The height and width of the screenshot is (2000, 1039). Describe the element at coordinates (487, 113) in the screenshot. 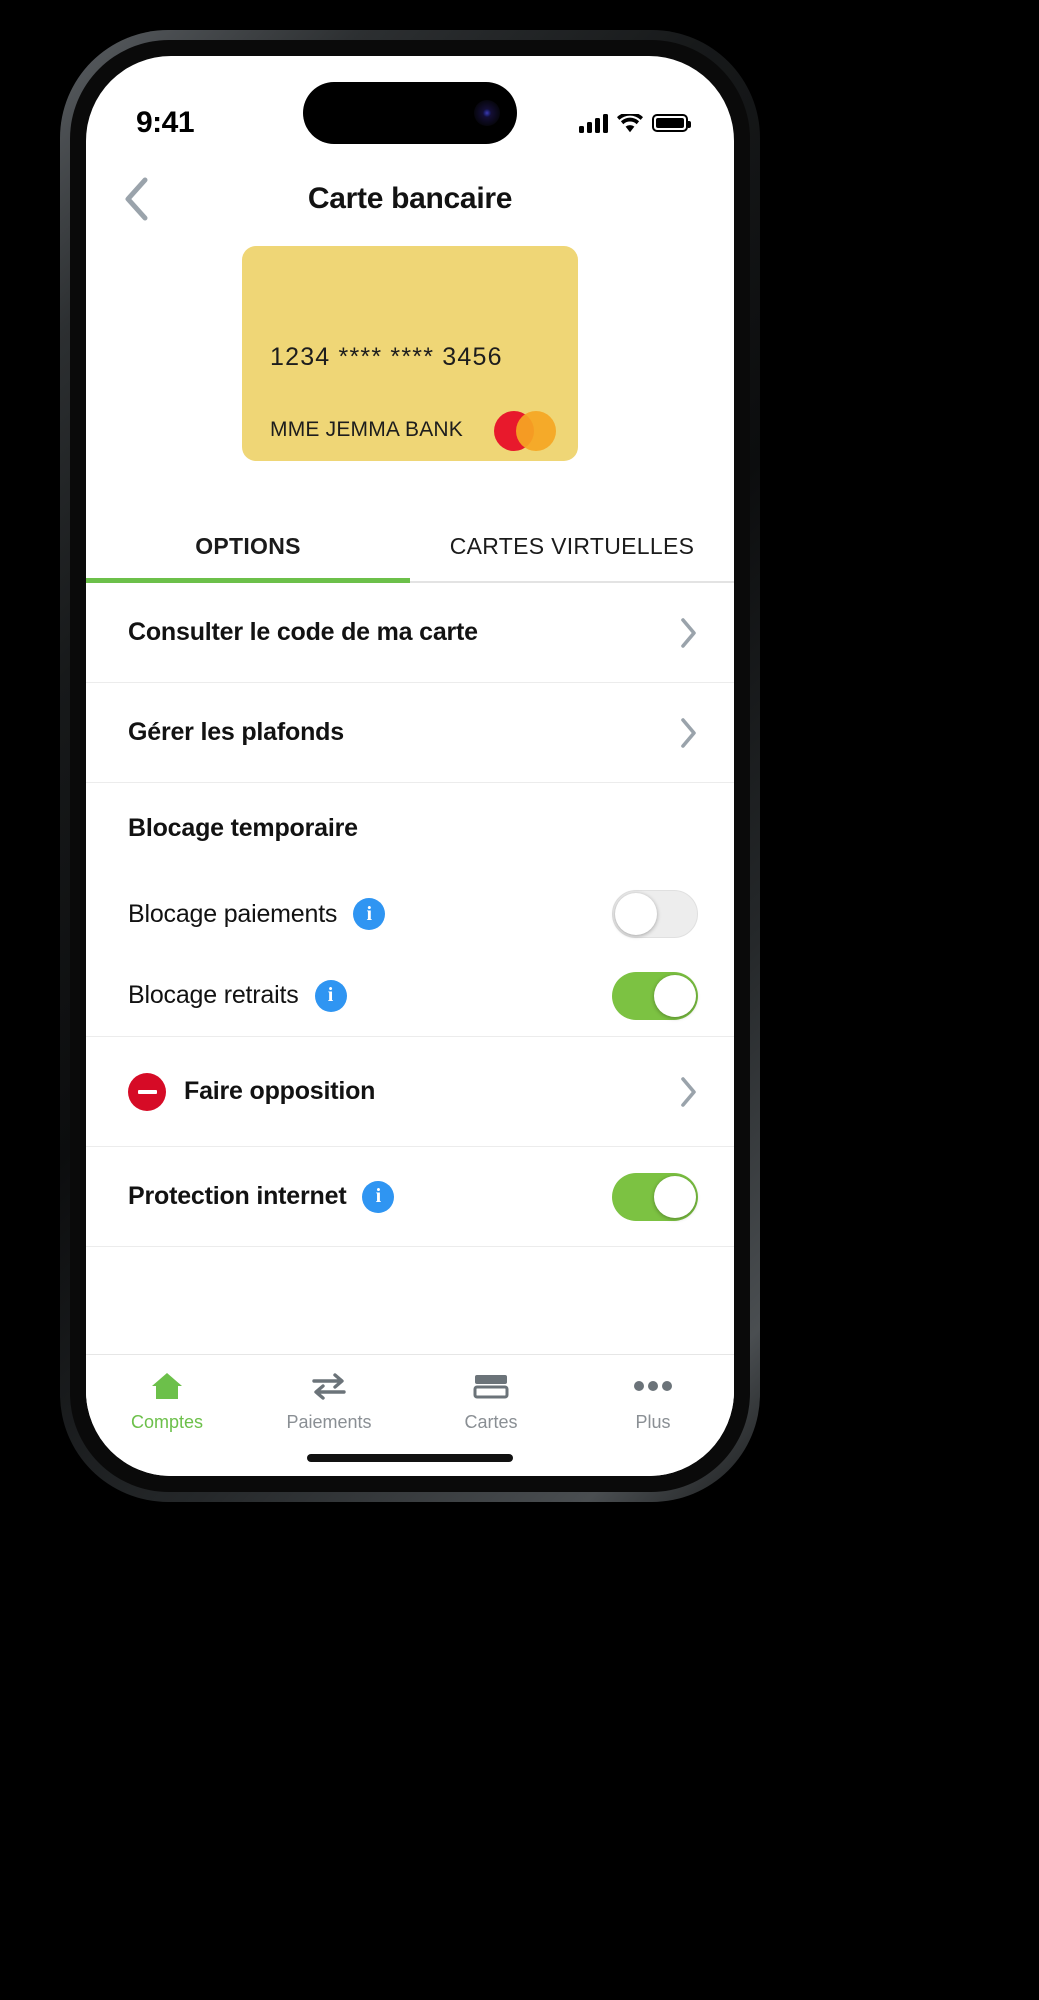

I see `front-camera-icon` at that location.